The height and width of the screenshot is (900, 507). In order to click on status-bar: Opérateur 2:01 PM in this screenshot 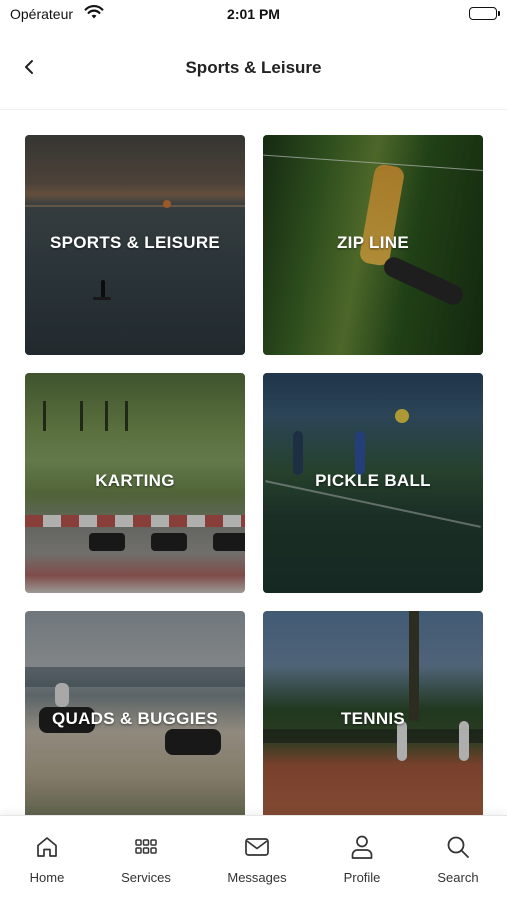, I will do `click(253, 14)`.